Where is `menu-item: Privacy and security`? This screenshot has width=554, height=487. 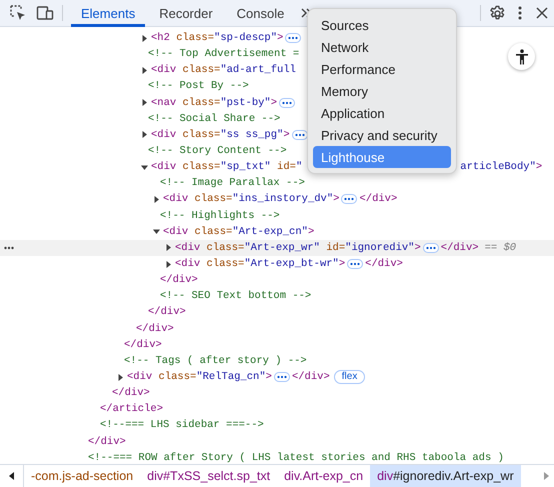
menu-item: Privacy and security is located at coordinates (382, 135).